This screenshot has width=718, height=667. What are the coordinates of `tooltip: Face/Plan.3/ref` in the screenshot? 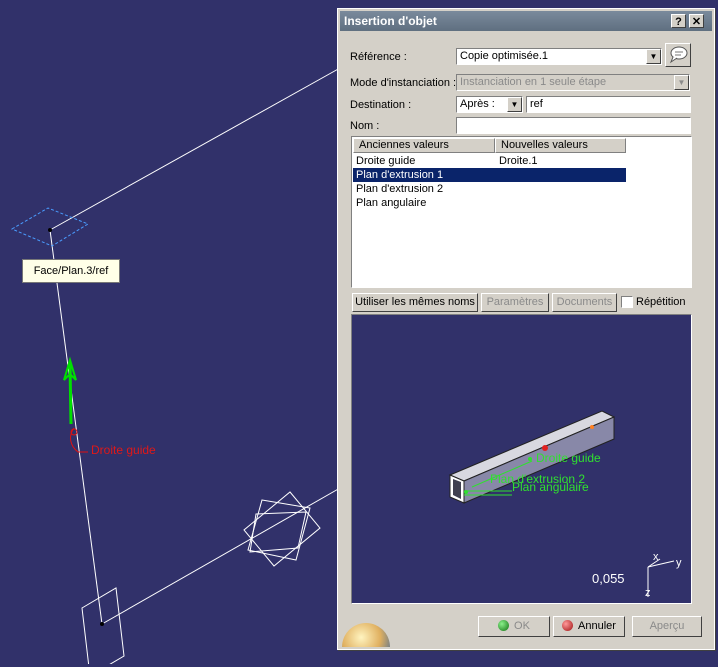 It's located at (71, 271).